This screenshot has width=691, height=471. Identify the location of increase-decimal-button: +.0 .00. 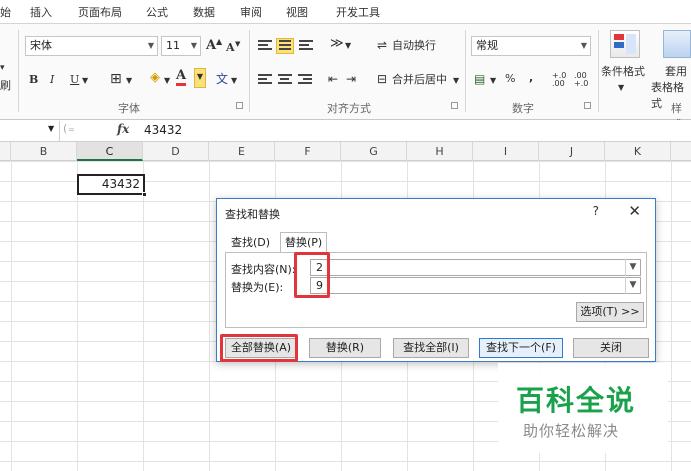
(562, 80).